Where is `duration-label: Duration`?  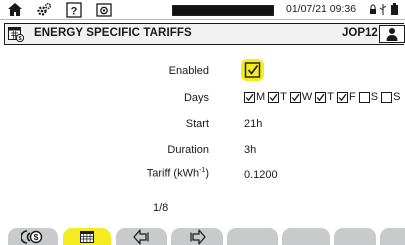 duration-label: Duration is located at coordinates (188, 150).